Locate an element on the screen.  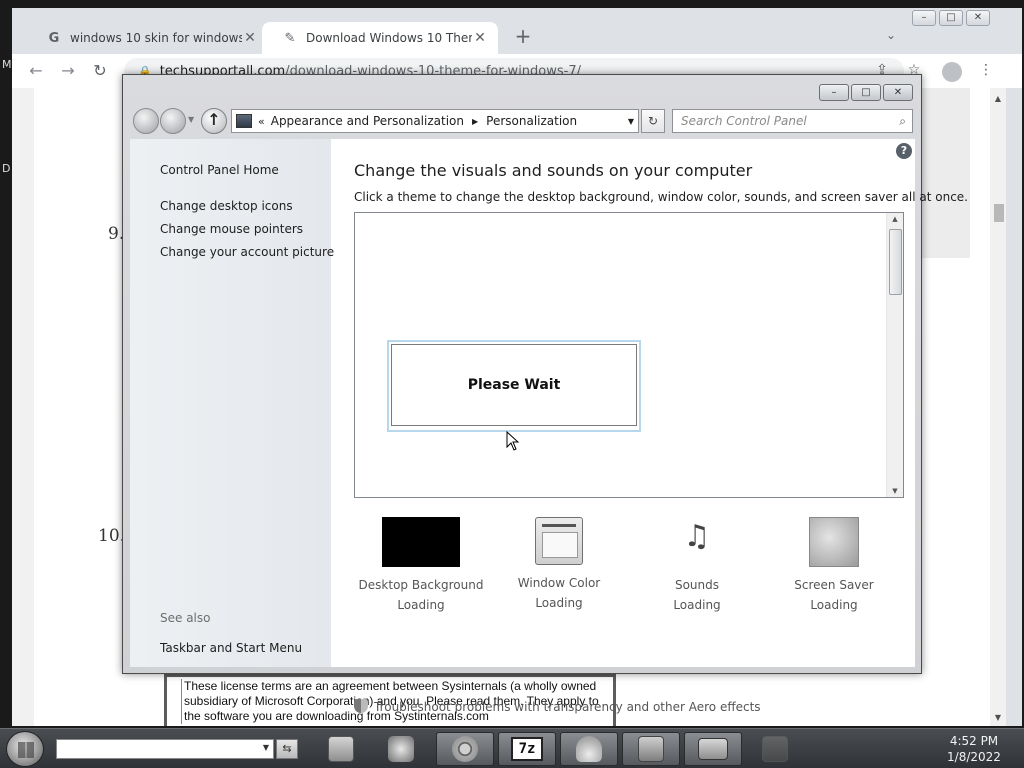
tab-title: windows 10 skin for windows 7 - is located at coordinates (156, 38).